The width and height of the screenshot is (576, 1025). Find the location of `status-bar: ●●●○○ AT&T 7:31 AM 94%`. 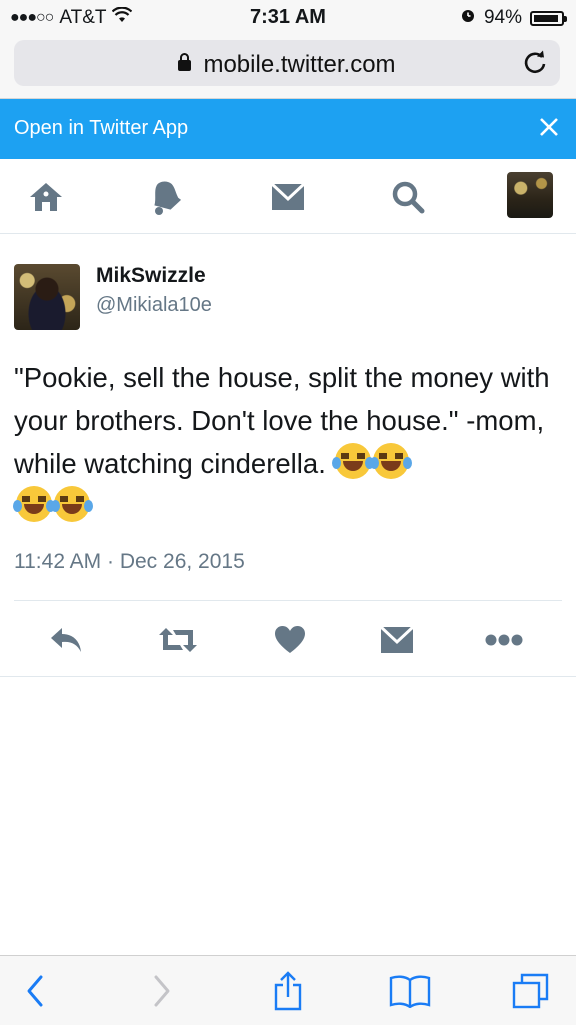

status-bar: ●●●○○ AT&T 7:31 AM 94% is located at coordinates (288, 17).